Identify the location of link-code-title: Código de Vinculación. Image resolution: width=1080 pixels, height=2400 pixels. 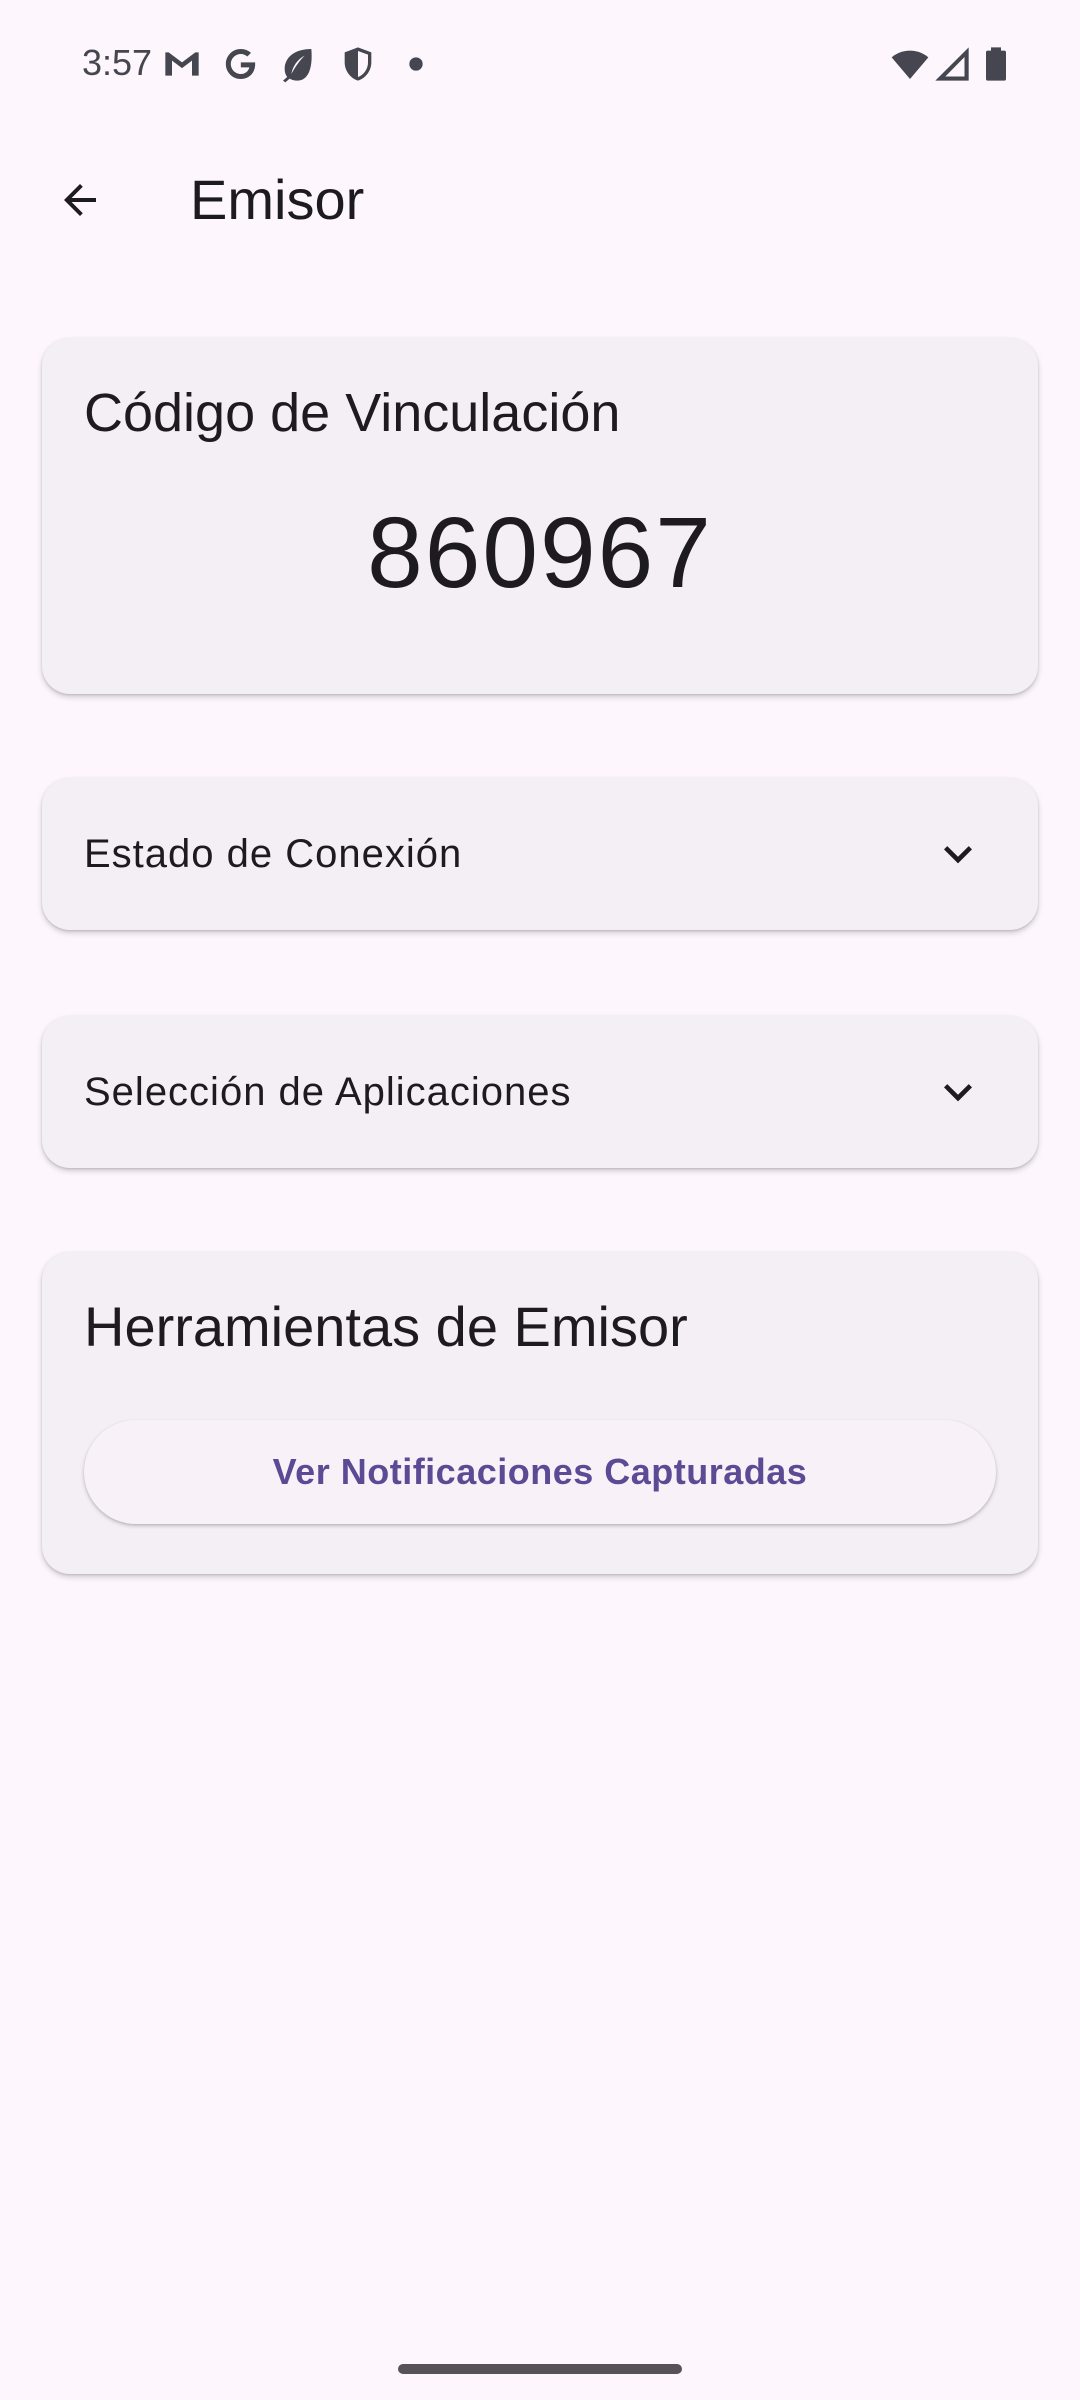
(352, 413).